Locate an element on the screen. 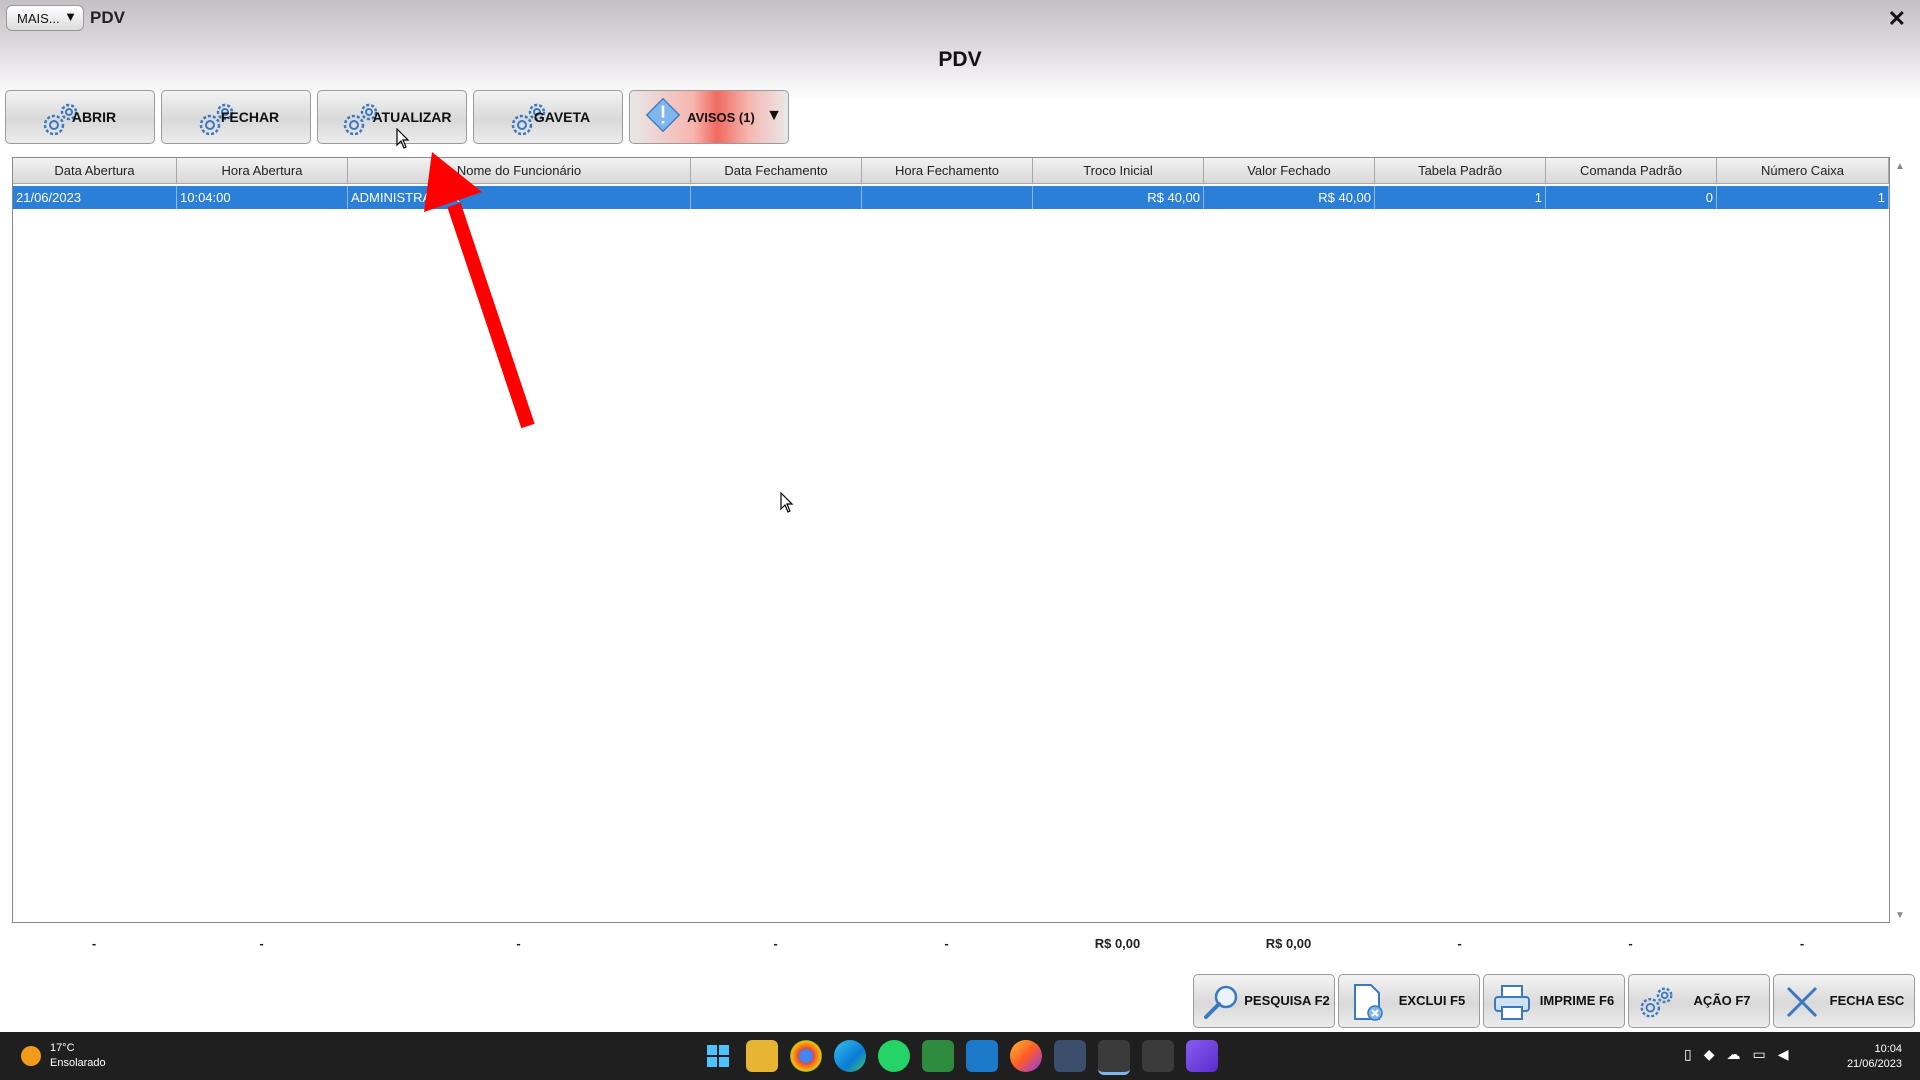 Image resolution: width=1920 pixels, height=1080 pixels. close-icon is located at coordinates (1802, 1002).